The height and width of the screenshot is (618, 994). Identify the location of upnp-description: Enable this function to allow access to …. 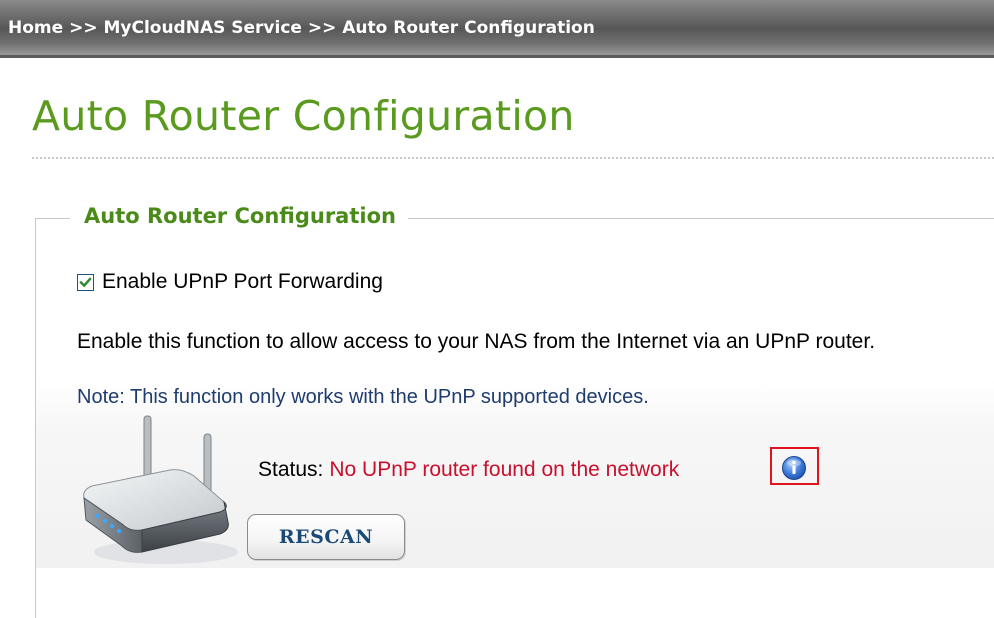
(476, 341).